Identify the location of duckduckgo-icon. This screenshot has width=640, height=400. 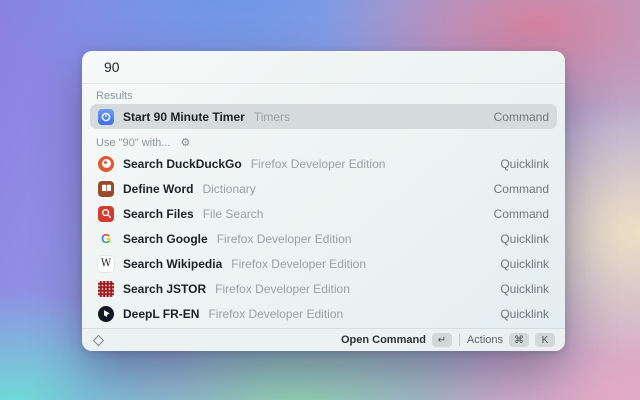
(106, 163).